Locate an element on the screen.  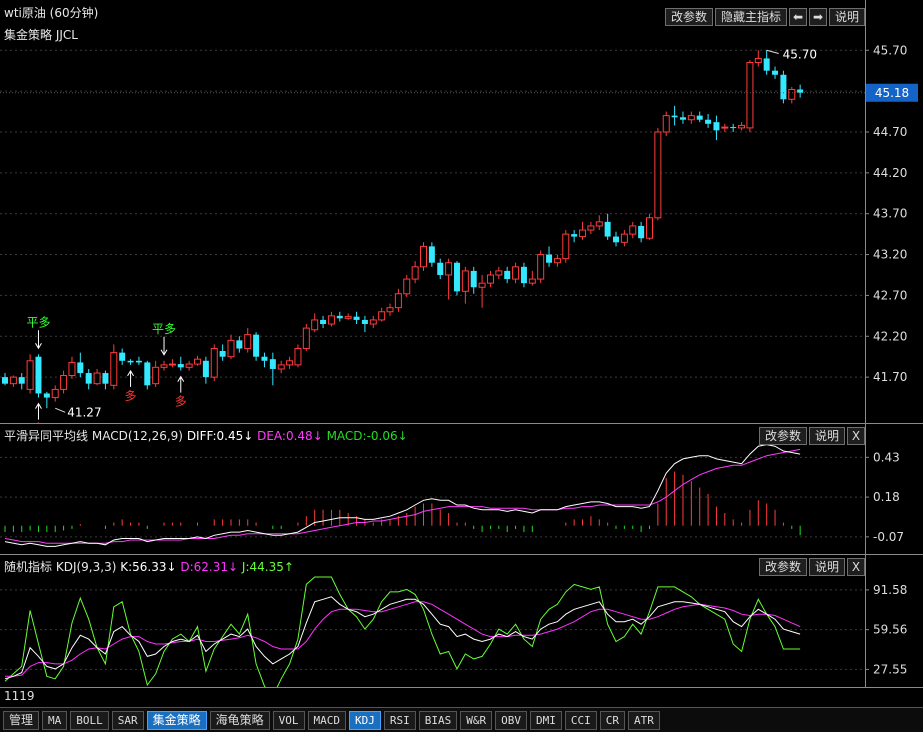
d-line is located at coordinates (403, 639).